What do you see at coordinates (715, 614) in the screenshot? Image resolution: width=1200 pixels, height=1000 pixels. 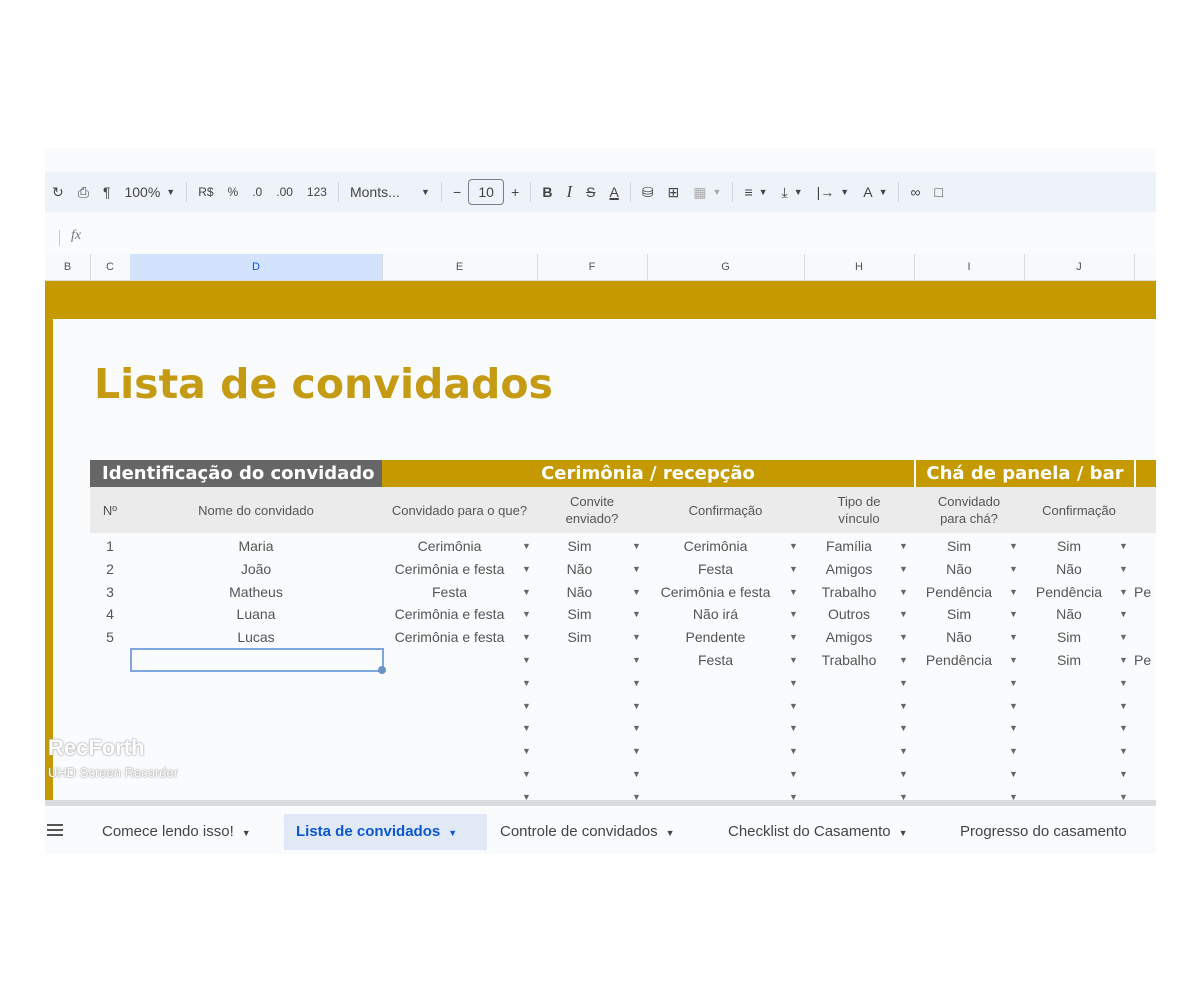 I see `table-cell-confirmacao: Não irá` at bounding box center [715, 614].